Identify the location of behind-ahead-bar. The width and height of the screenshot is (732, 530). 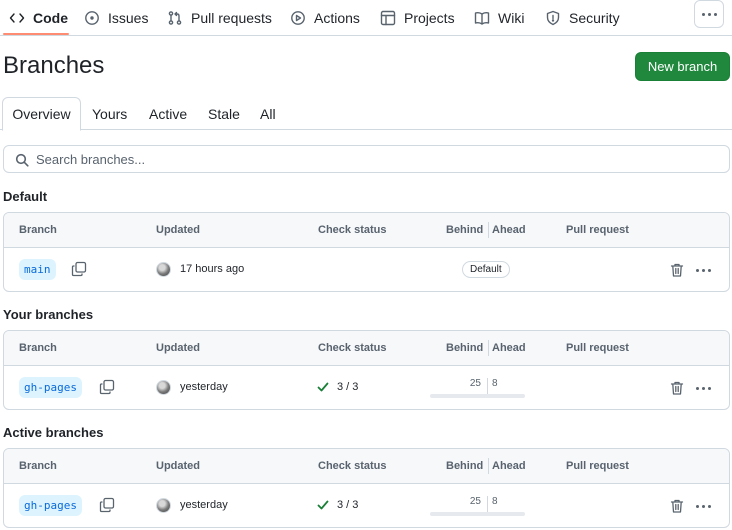
(477, 514).